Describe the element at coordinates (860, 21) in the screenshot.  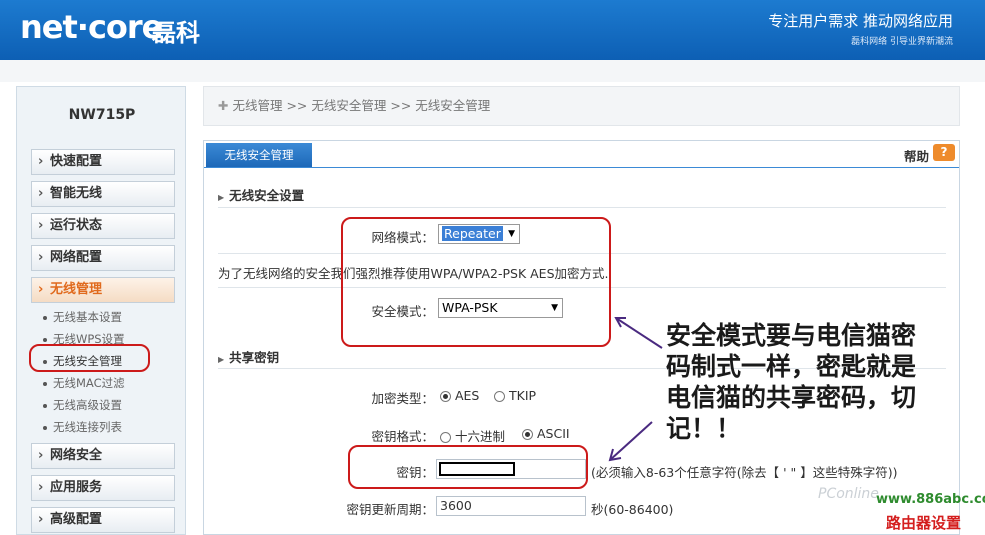
I see `slogan: 专注用户需求 推动网络应用` at that location.